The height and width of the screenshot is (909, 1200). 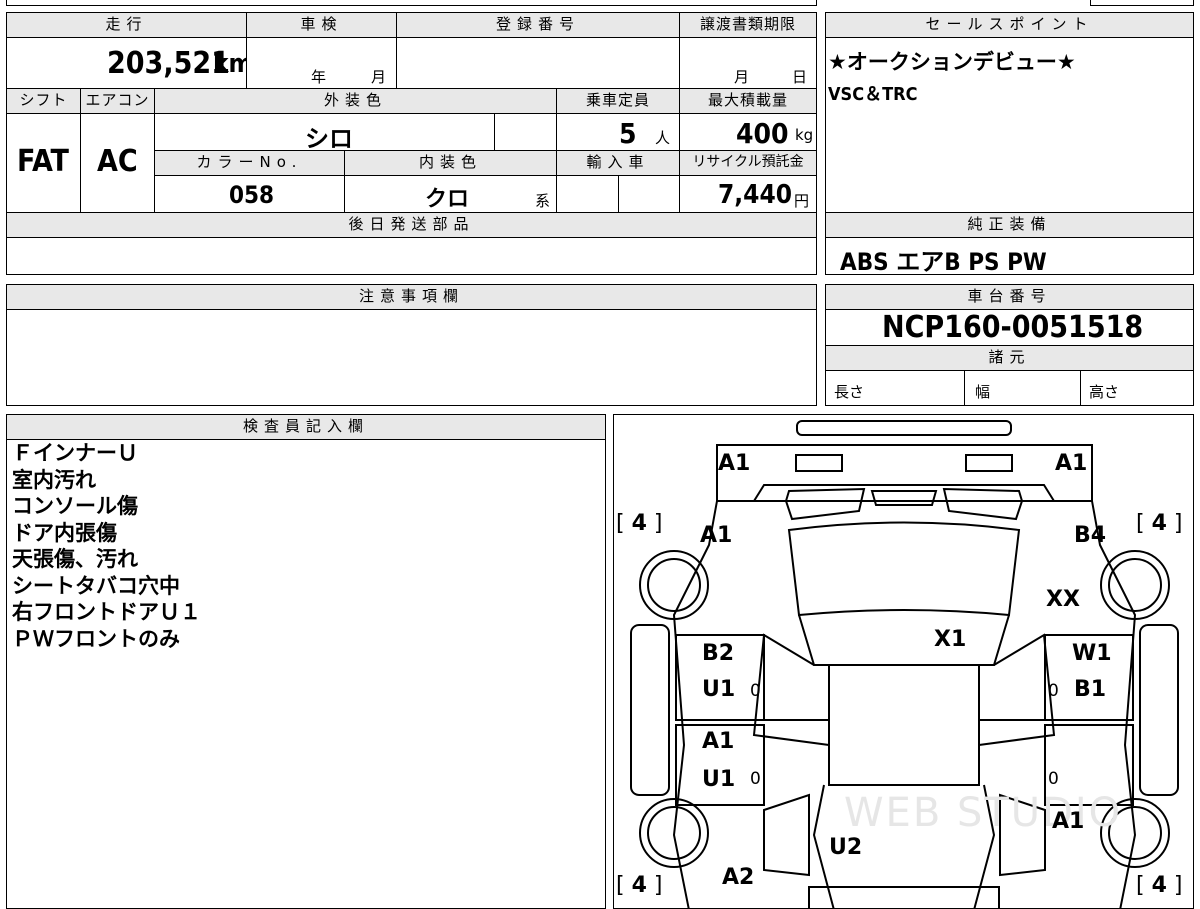 I want to click on header-capacity: 乗車定員, so click(x=618, y=101).